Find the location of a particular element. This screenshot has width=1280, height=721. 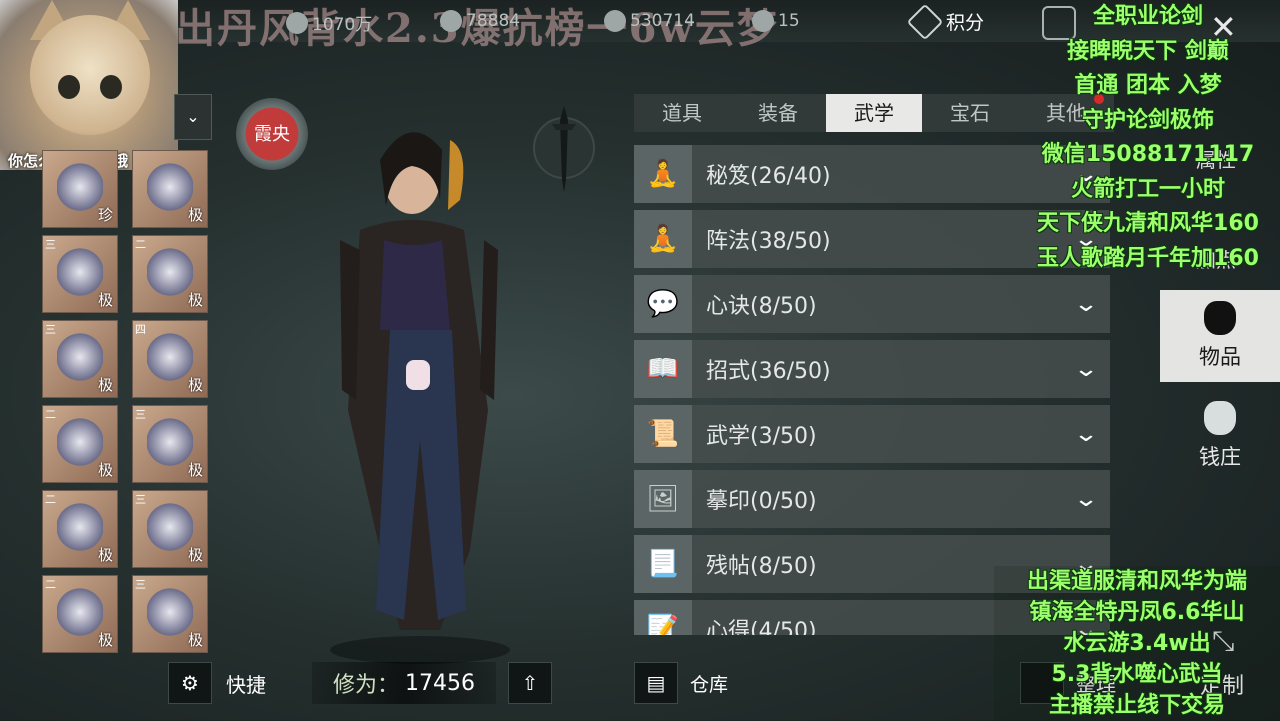

equip-slot-weapon-1: 珍 is located at coordinates (80, 189).